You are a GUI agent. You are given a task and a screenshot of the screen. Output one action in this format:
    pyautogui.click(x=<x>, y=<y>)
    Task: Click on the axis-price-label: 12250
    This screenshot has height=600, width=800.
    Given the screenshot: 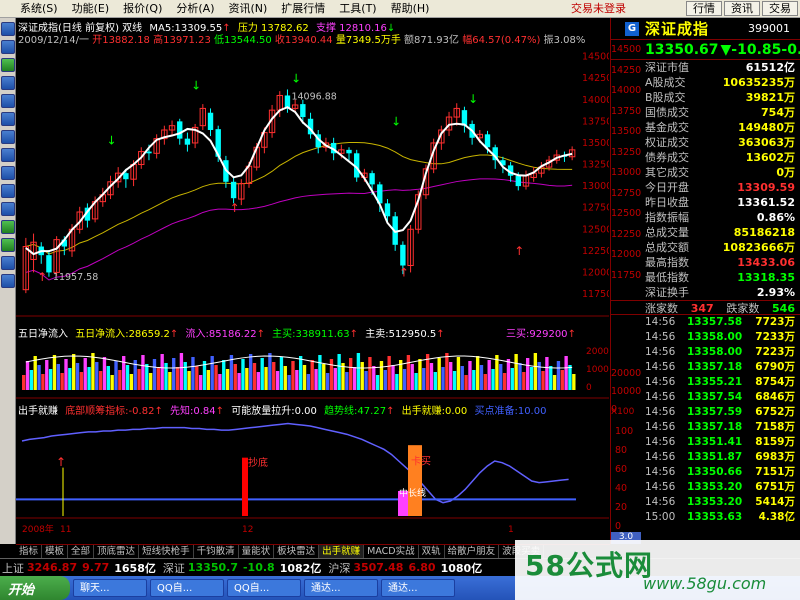 What is the action you would take?
    pyautogui.click(x=626, y=234)
    